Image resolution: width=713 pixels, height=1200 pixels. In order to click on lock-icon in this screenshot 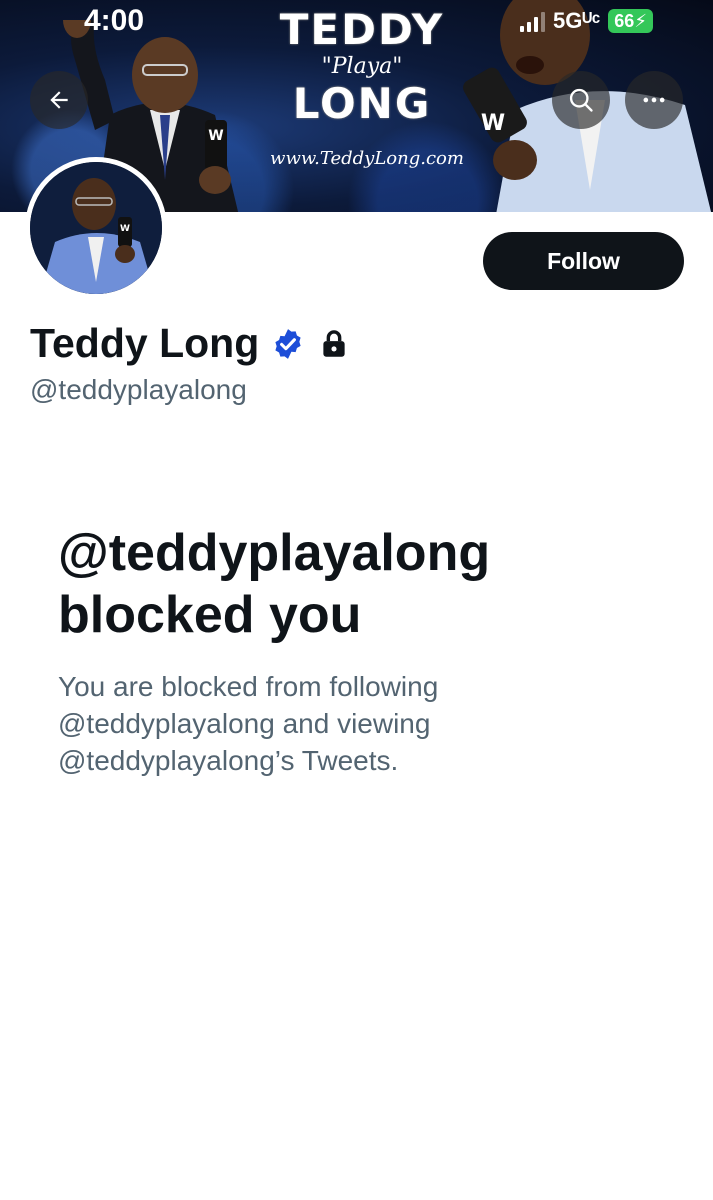, I will do `click(334, 343)`.